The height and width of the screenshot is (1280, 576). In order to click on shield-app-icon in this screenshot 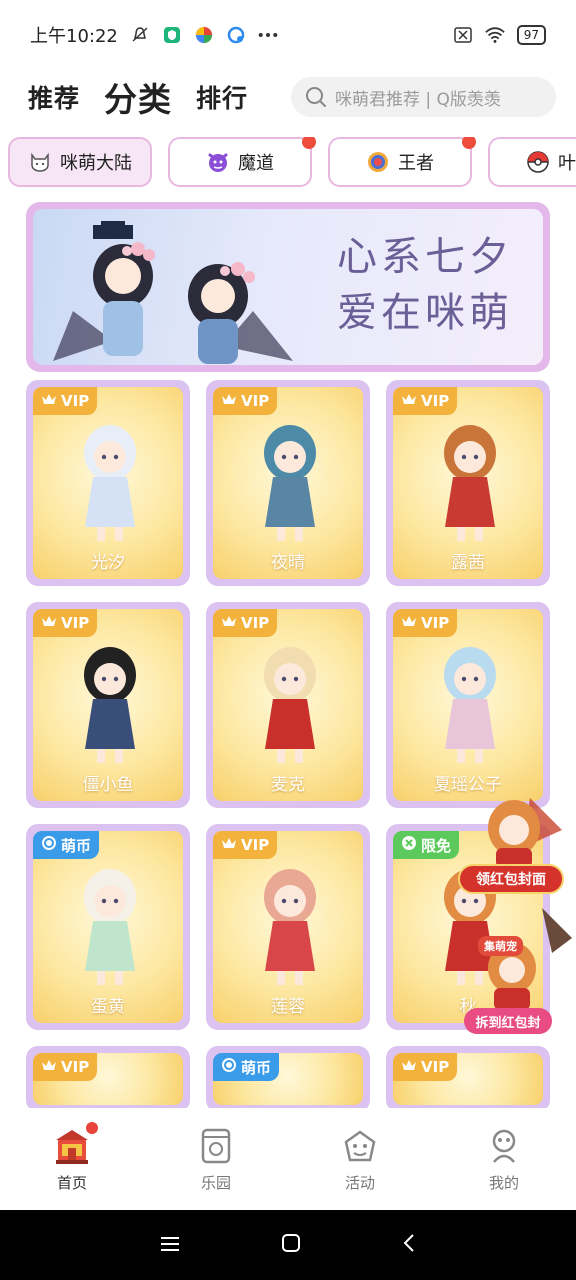, I will do `click(172, 35)`.